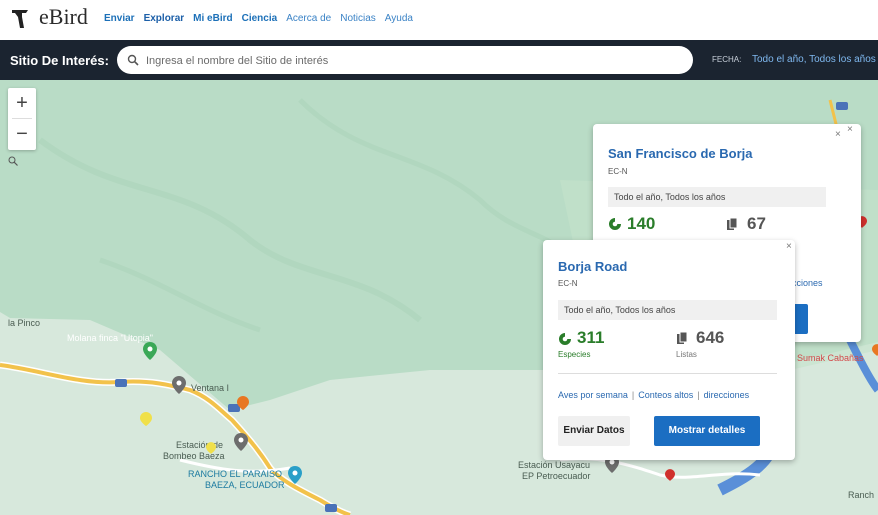 This screenshot has height=515, width=878. Describe the element at coordinates (707, 431) in the screenshot. I see `show-details-button: Mostrar detalles` at that location.